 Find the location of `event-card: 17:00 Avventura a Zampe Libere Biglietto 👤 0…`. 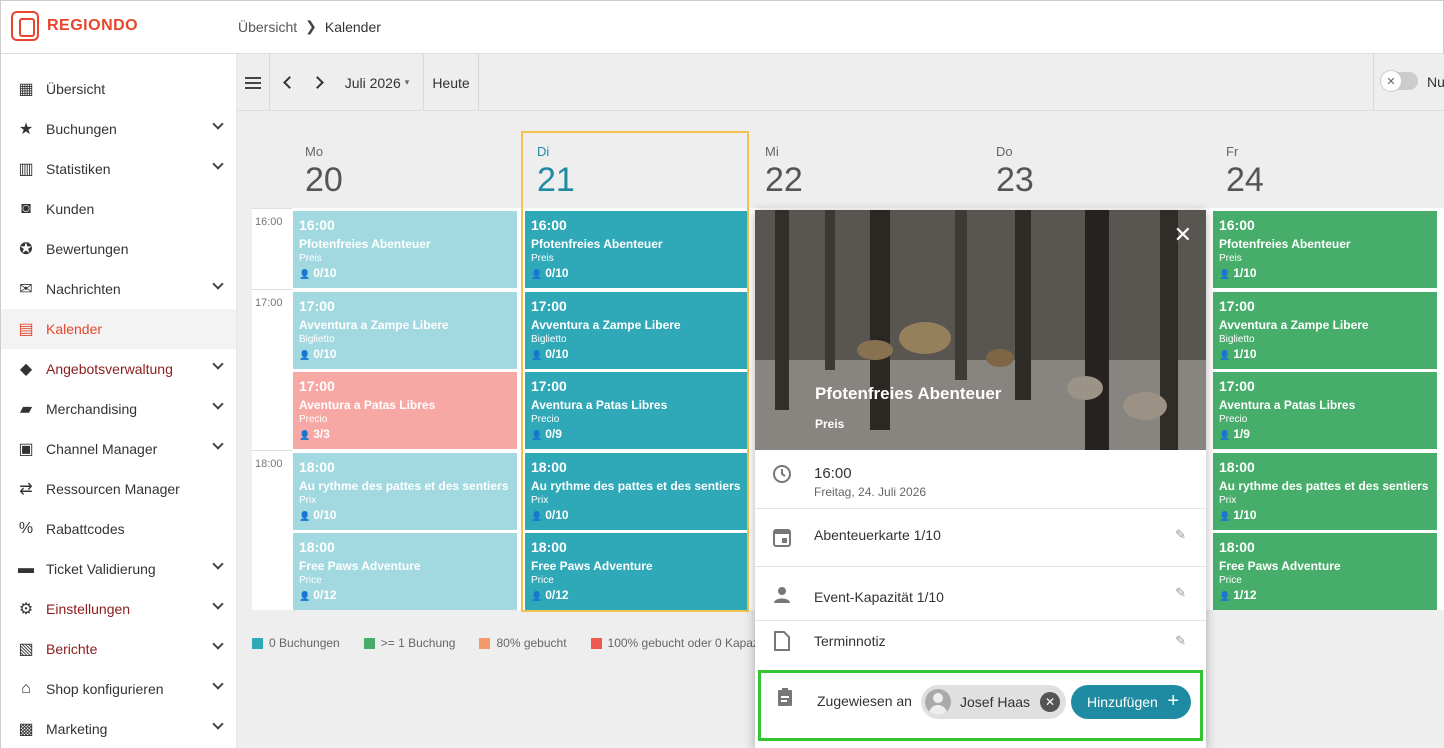

event-card: 17:00 Avventura a Zampe Libere Biglietto 👤 0… is located at coordinates (405, 330).